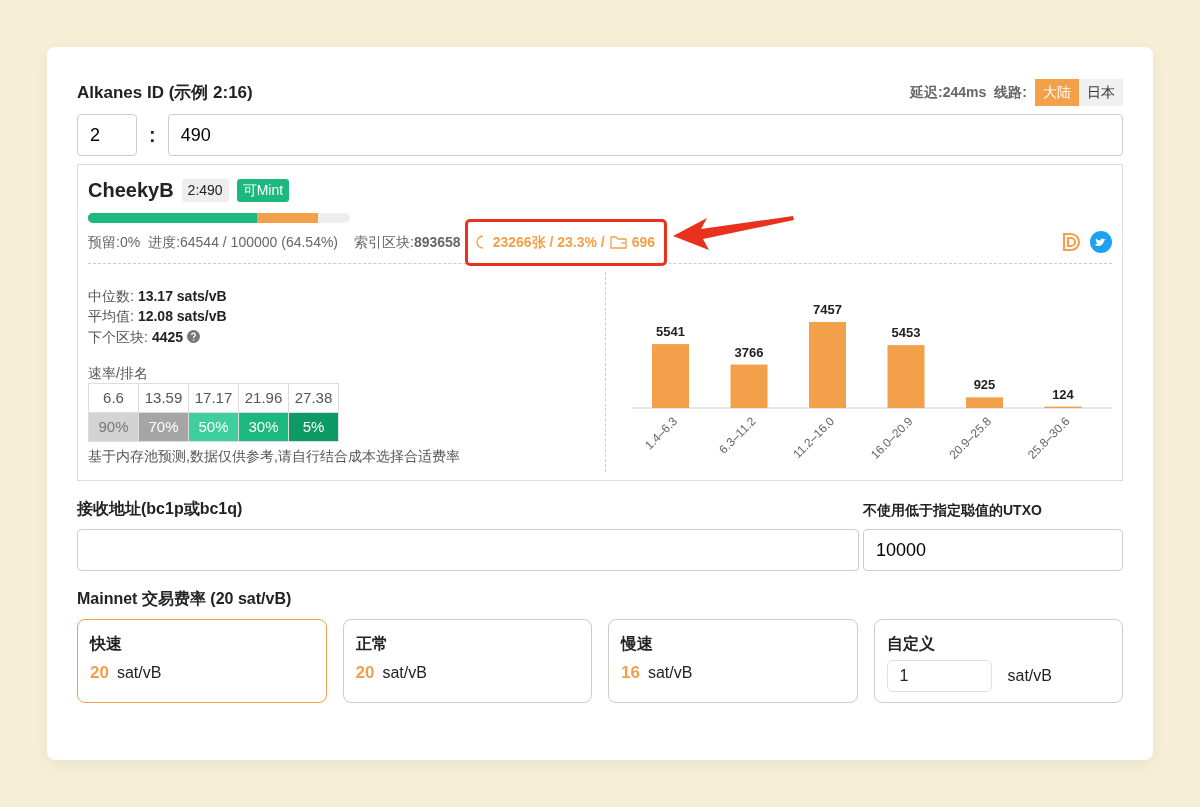  Describe the element at coordinates (163, 398) in the screenshot. I see `rate-cell: 13.59` at that location.